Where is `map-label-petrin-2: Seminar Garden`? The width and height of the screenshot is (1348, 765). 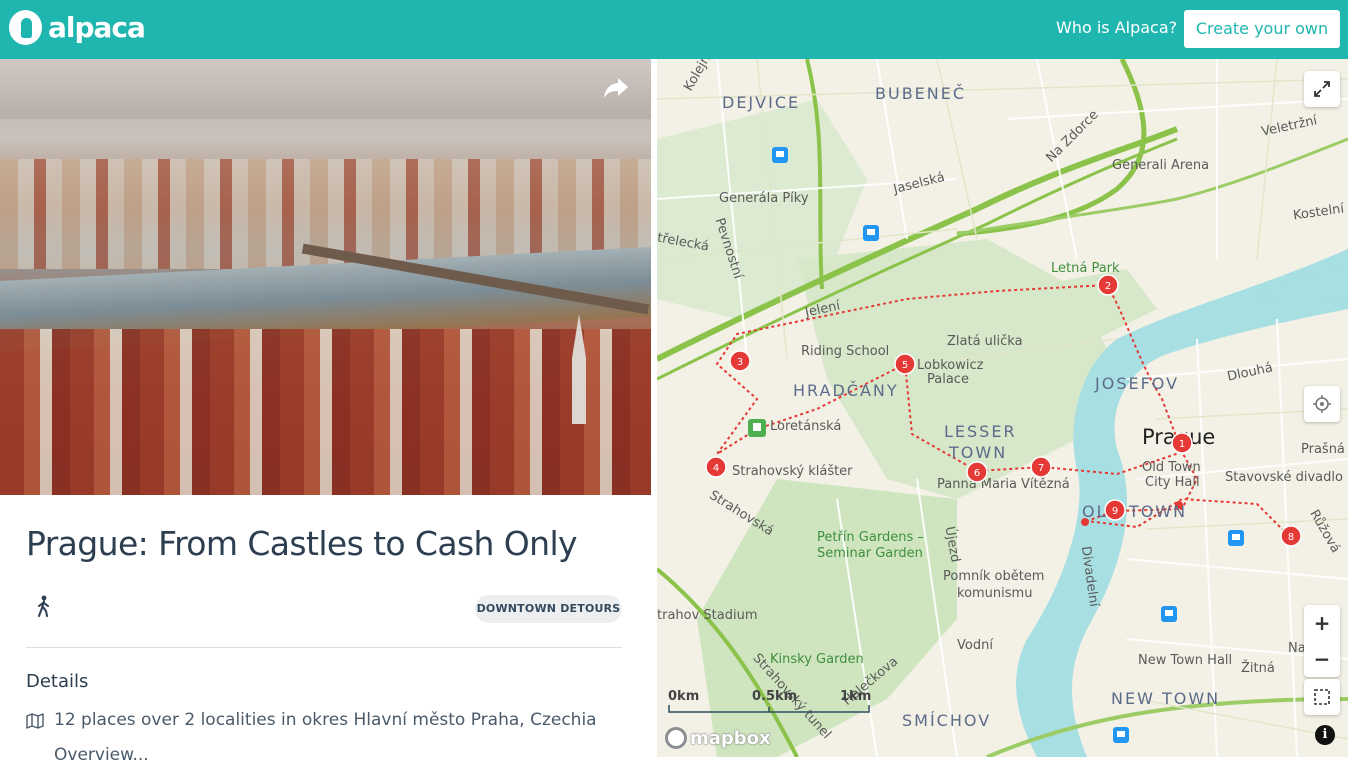
map-label-petrin-2: Seminar Garden is located at coordinates (870, 553).